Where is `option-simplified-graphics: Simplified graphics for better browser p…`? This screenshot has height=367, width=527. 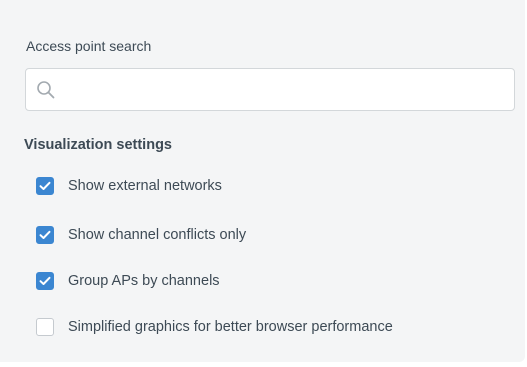
option-simplified-graphics: Simplified graphics for better browser p… is located at coordinates (214, 327).